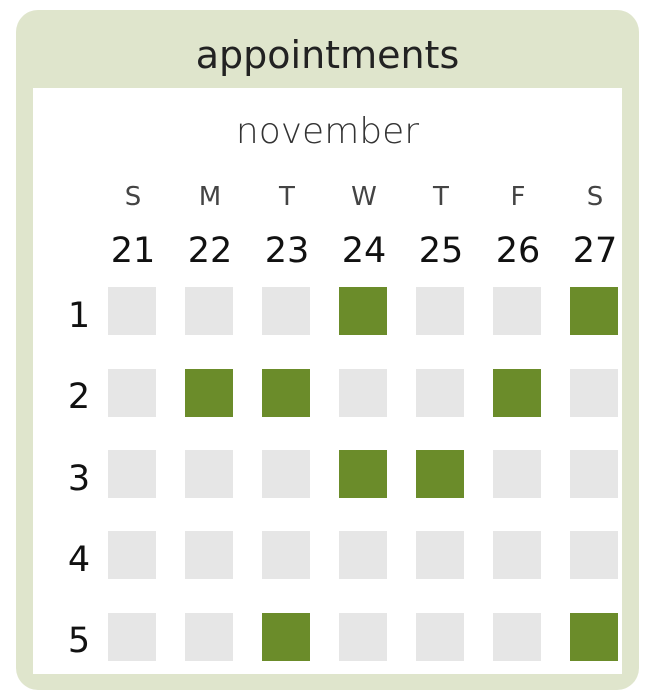 This screenshot has height=698, width=652. I want to click on day-of-week-label: F, so click(518, 197).